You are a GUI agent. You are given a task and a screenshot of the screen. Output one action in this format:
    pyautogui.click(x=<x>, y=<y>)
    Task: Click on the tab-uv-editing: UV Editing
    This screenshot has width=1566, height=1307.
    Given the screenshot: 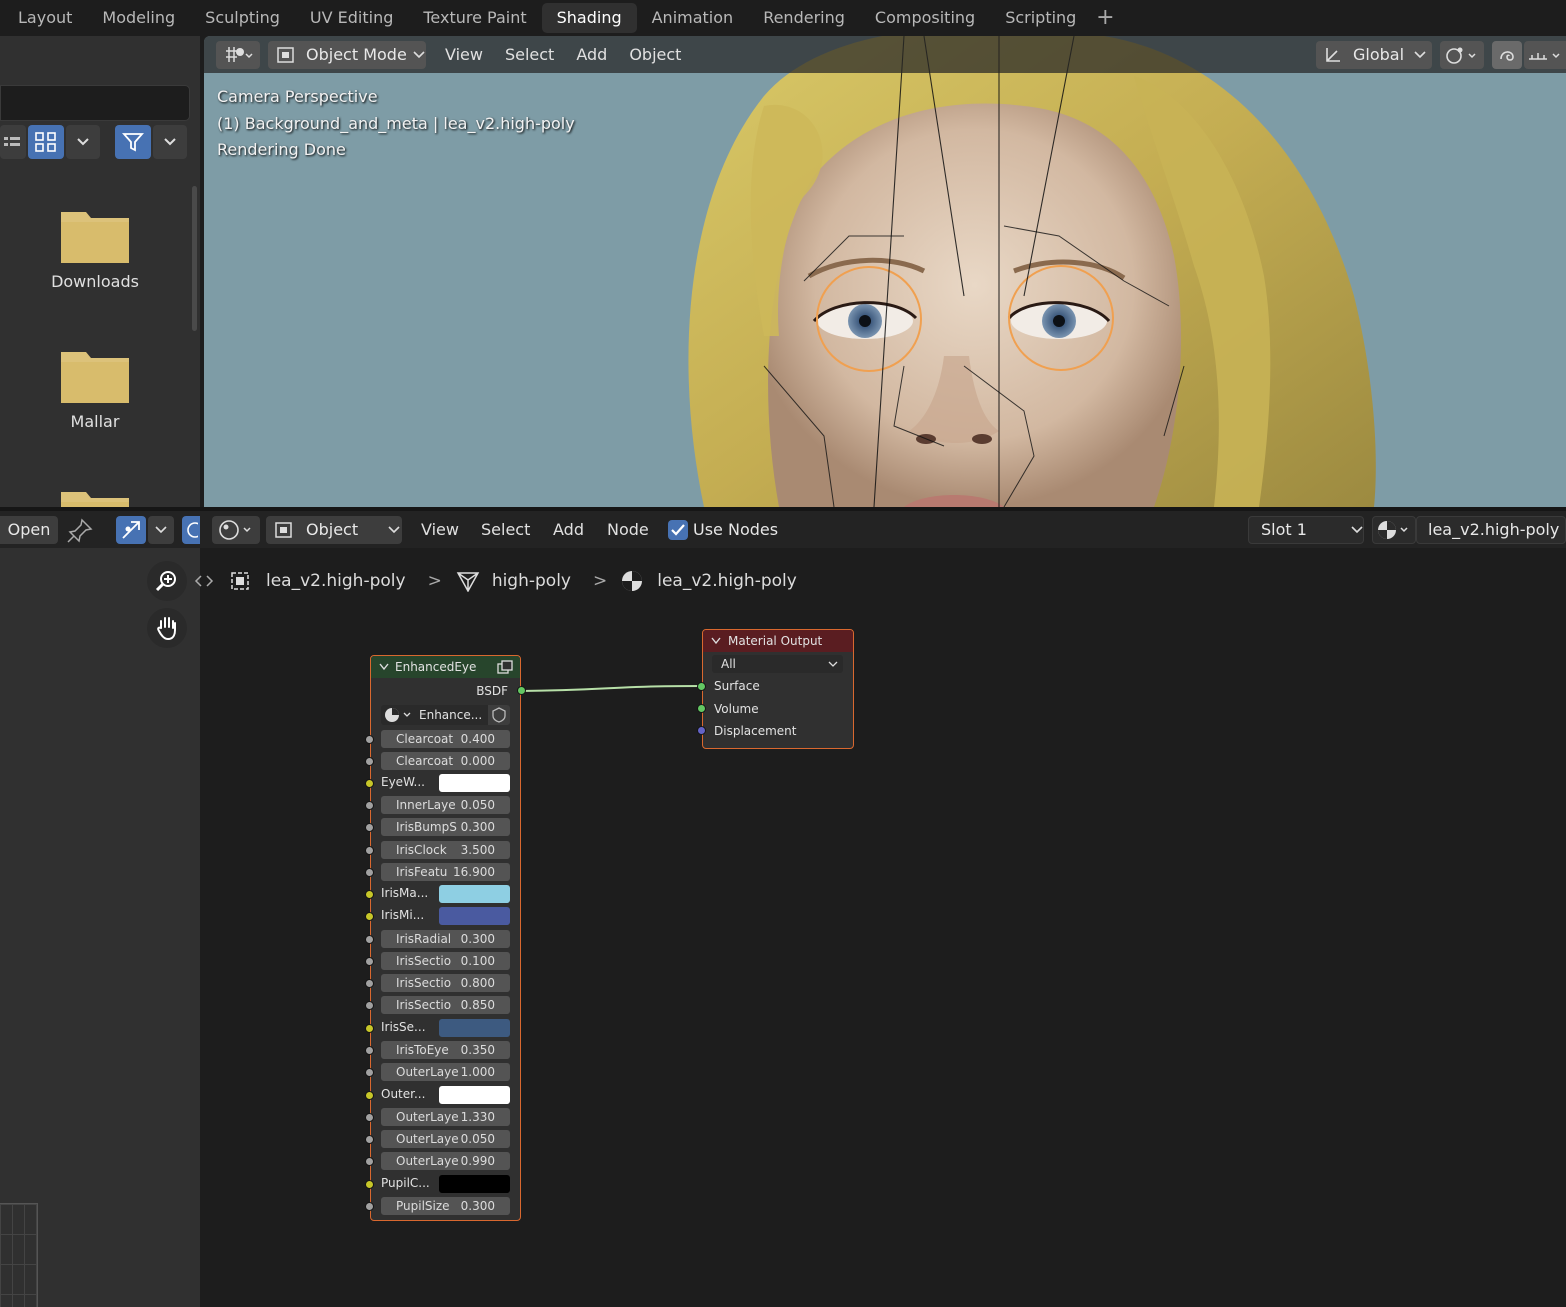 What is the action you would take?
    pyautogui.click(x=351, y=18)
    